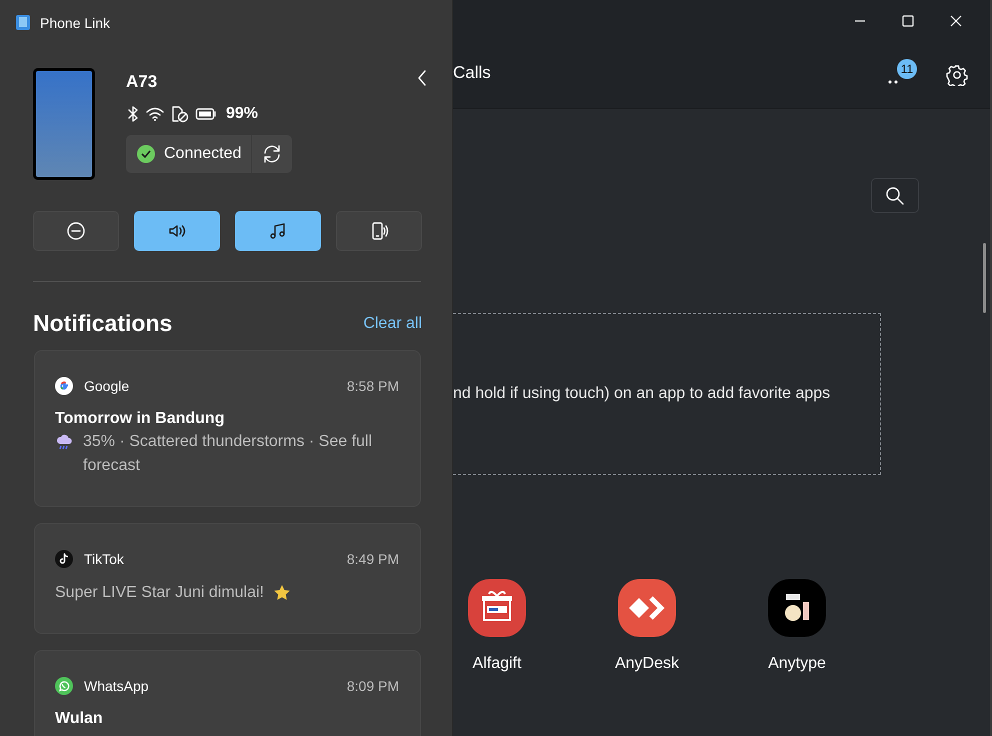  I want to click on circle-bar-app-icon, so click(797, 608).